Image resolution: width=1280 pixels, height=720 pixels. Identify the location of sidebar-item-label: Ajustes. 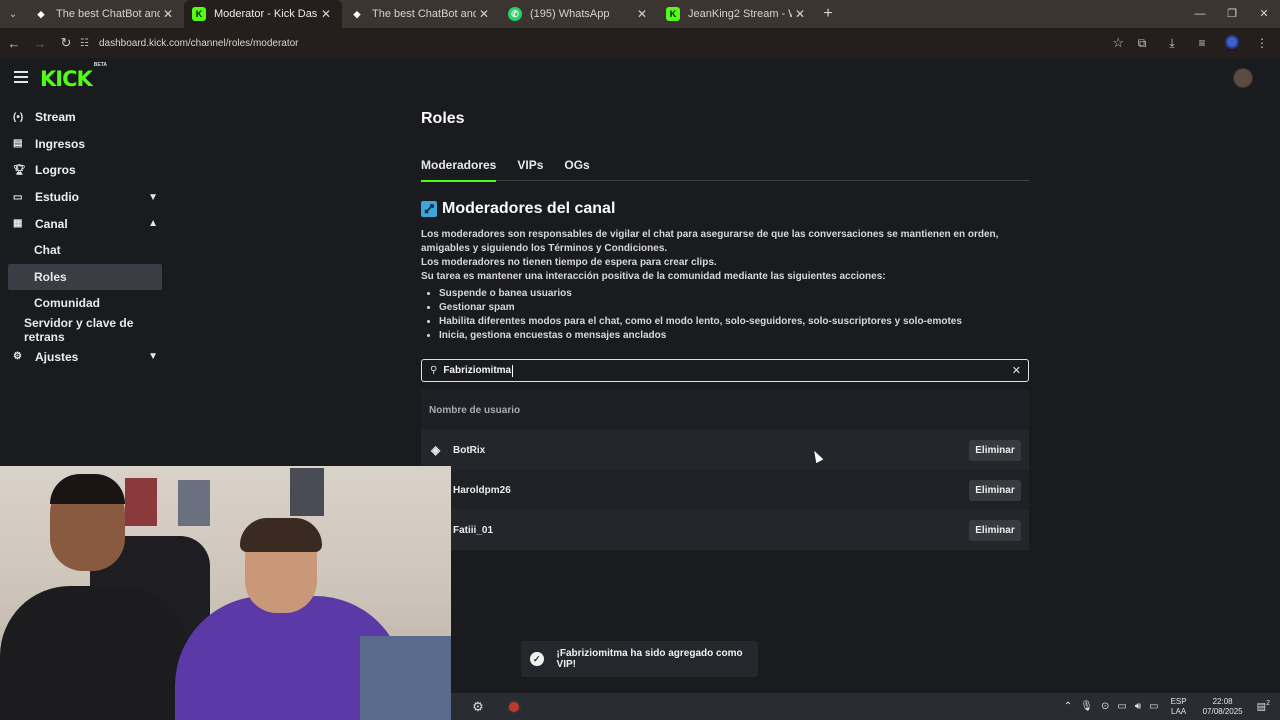
(57, 356).